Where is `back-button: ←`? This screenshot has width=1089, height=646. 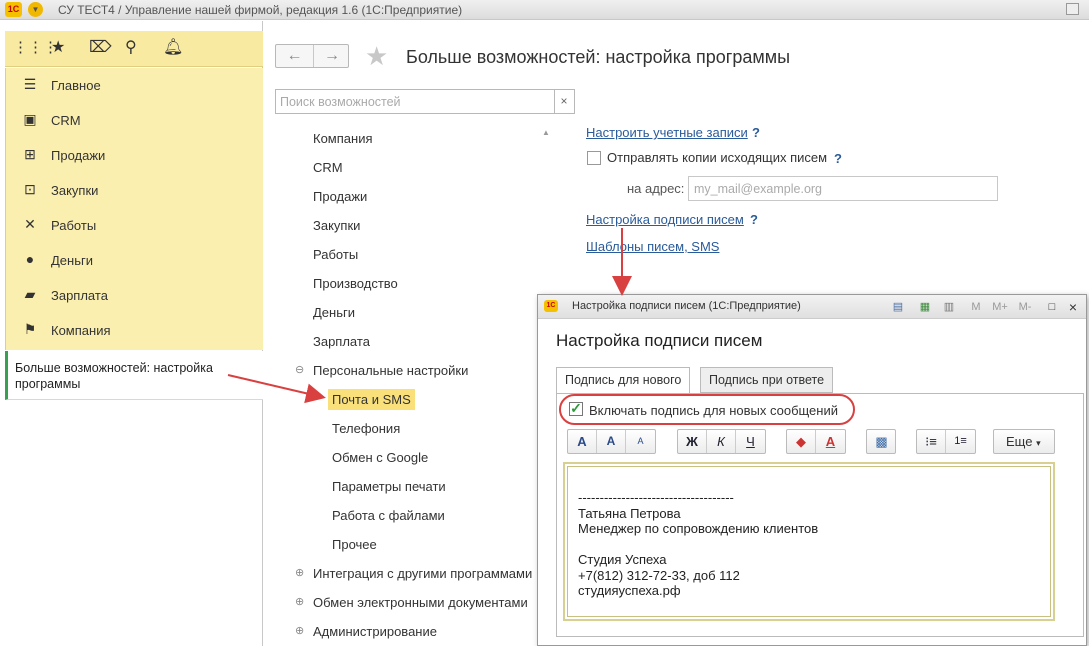 back-button: ← is located at coordinates (294, 56).